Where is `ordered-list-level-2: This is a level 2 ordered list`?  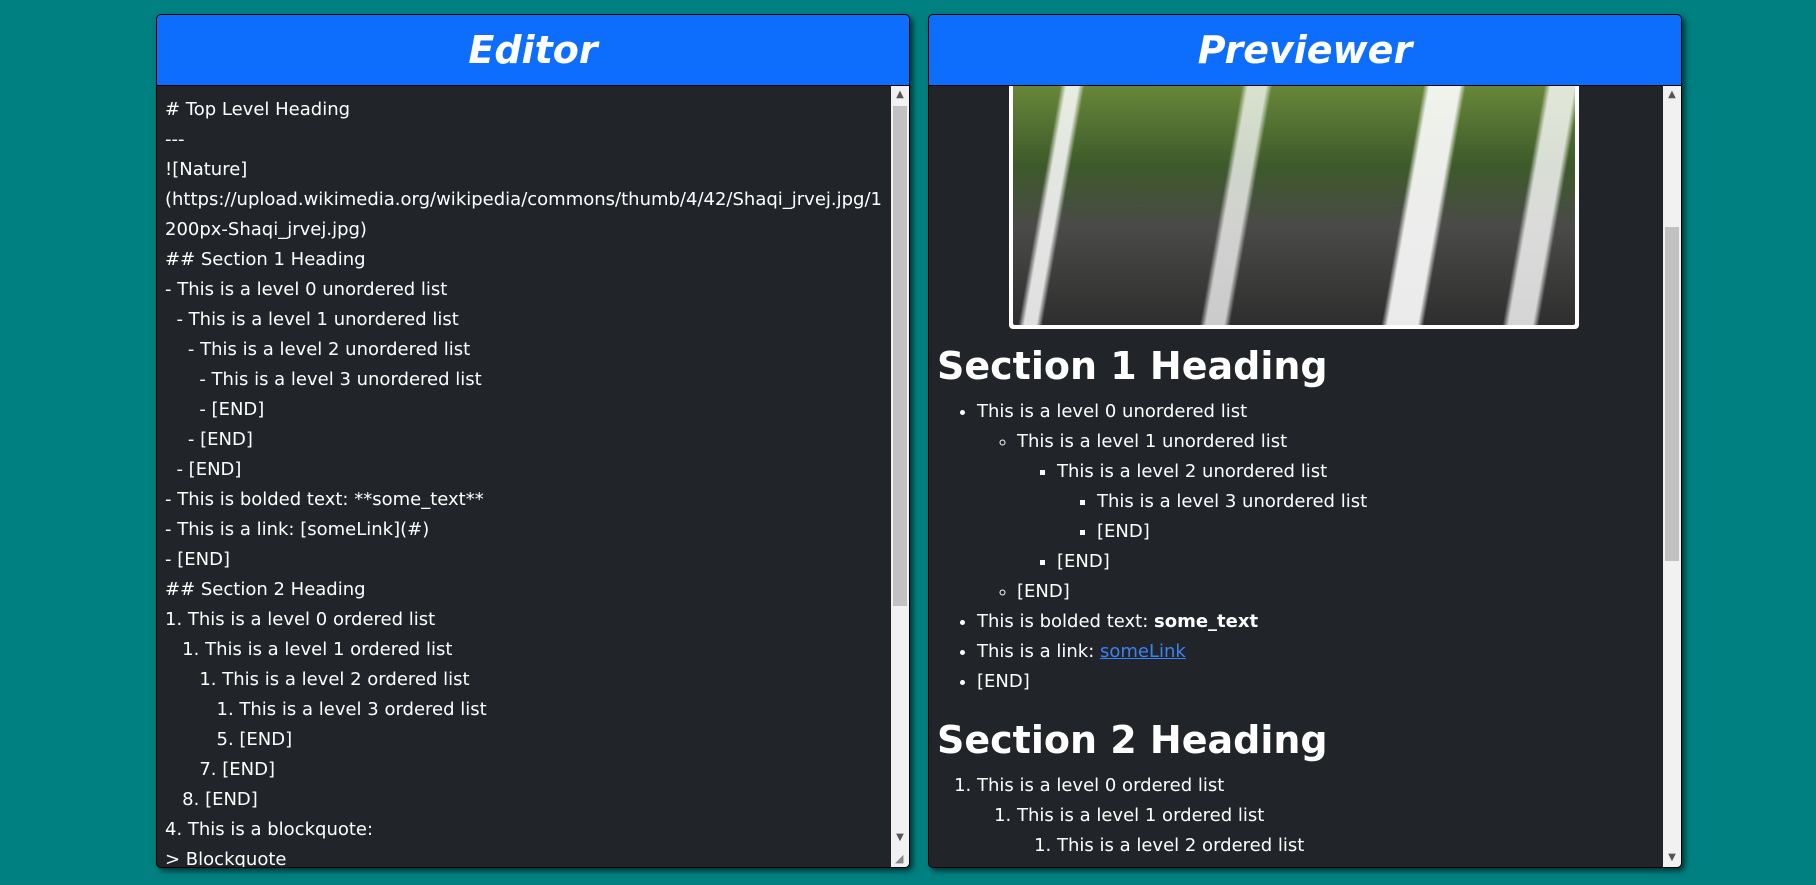
ordered-list-level-2: This is a level 2 ordered list is located at coordinates (1336, 846).